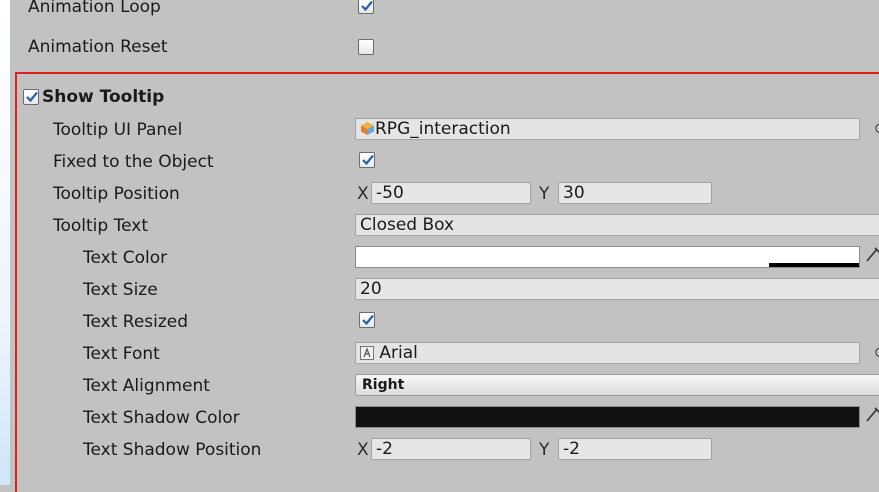  I want to click on tooltip-text-label: Tooltip Text, so click(100, 226).